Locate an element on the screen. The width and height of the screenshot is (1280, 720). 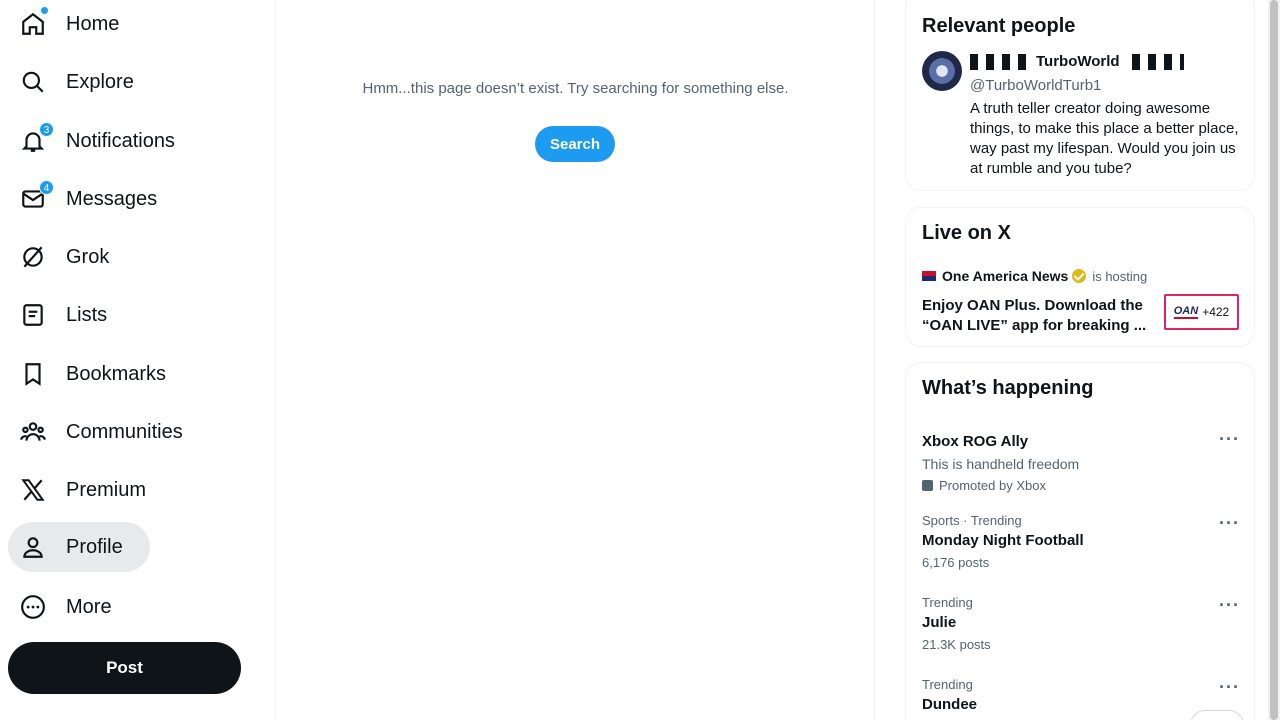
nav-more: More is located at coordinates (66, 607).